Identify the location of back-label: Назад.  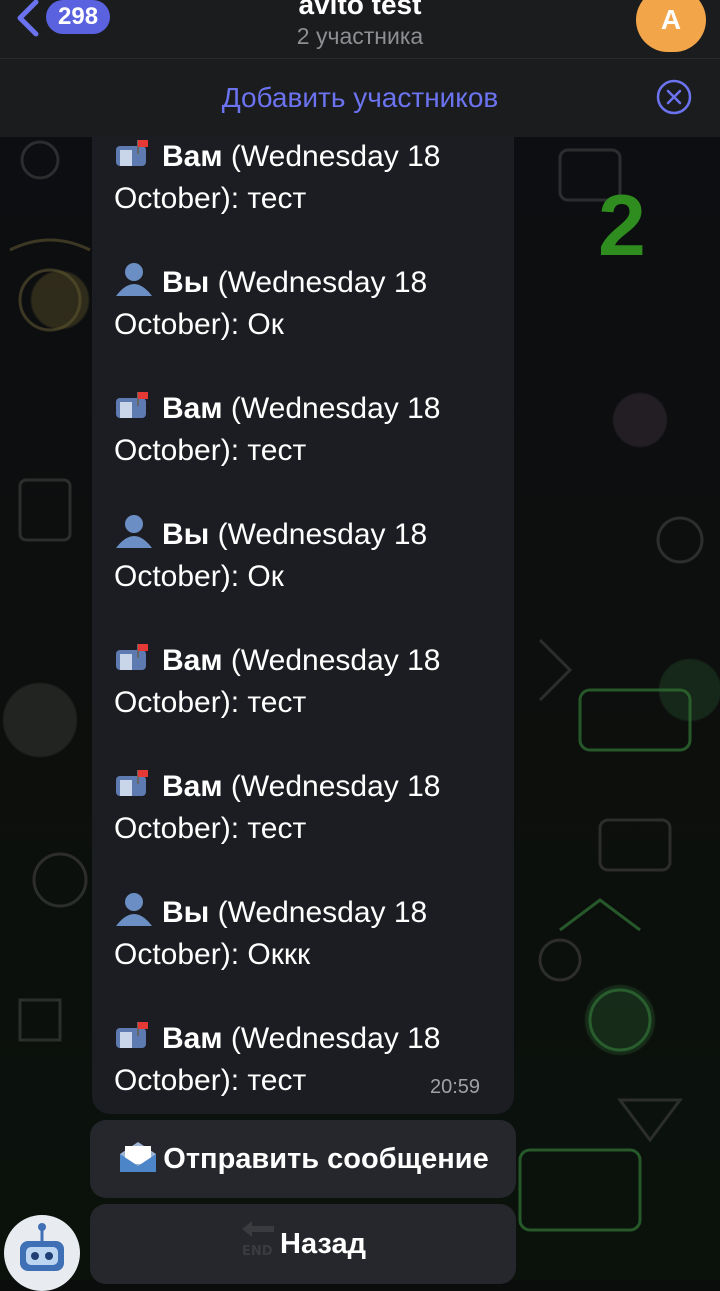
(323, 1244).